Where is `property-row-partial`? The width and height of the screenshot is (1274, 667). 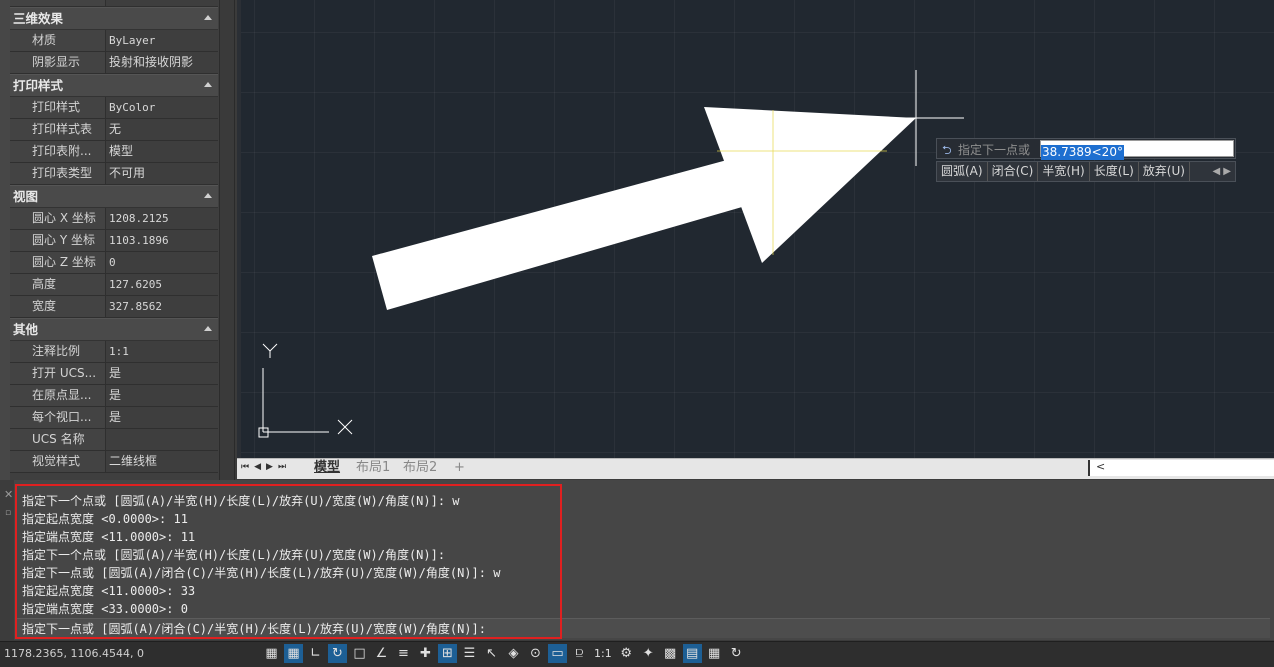
property-row-partial is located at coordinates (114, 3).